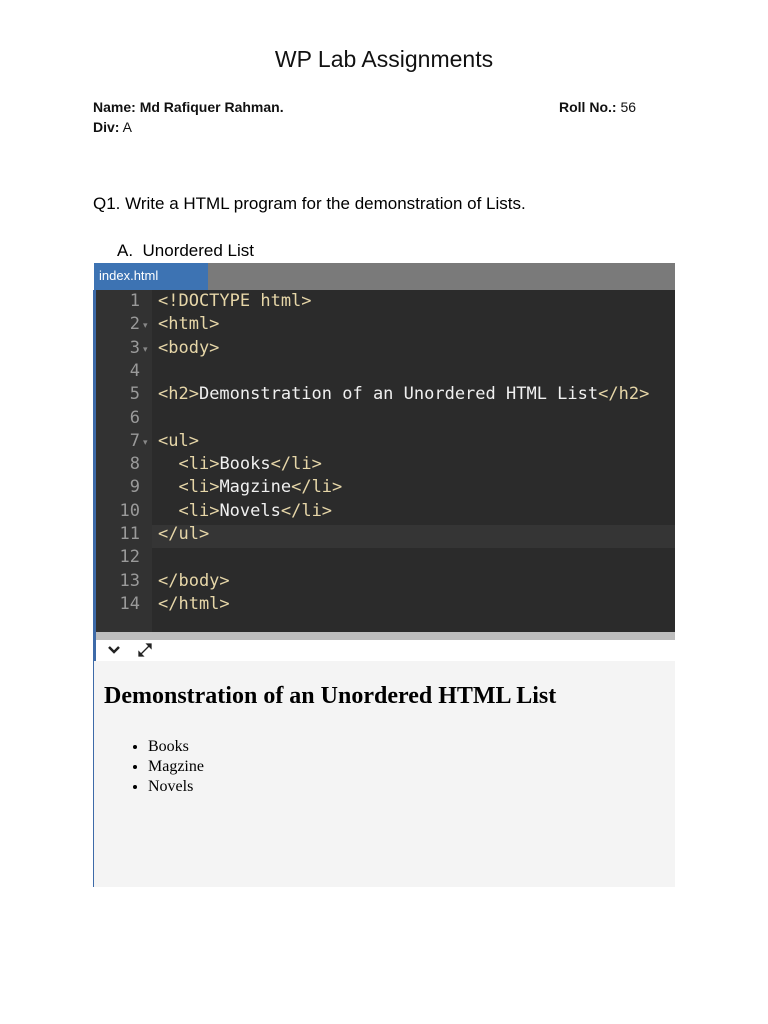 Image resolution: width=768 pixels, height=1024 pixels. I want to click on line-number: 5, so click(134, 394).